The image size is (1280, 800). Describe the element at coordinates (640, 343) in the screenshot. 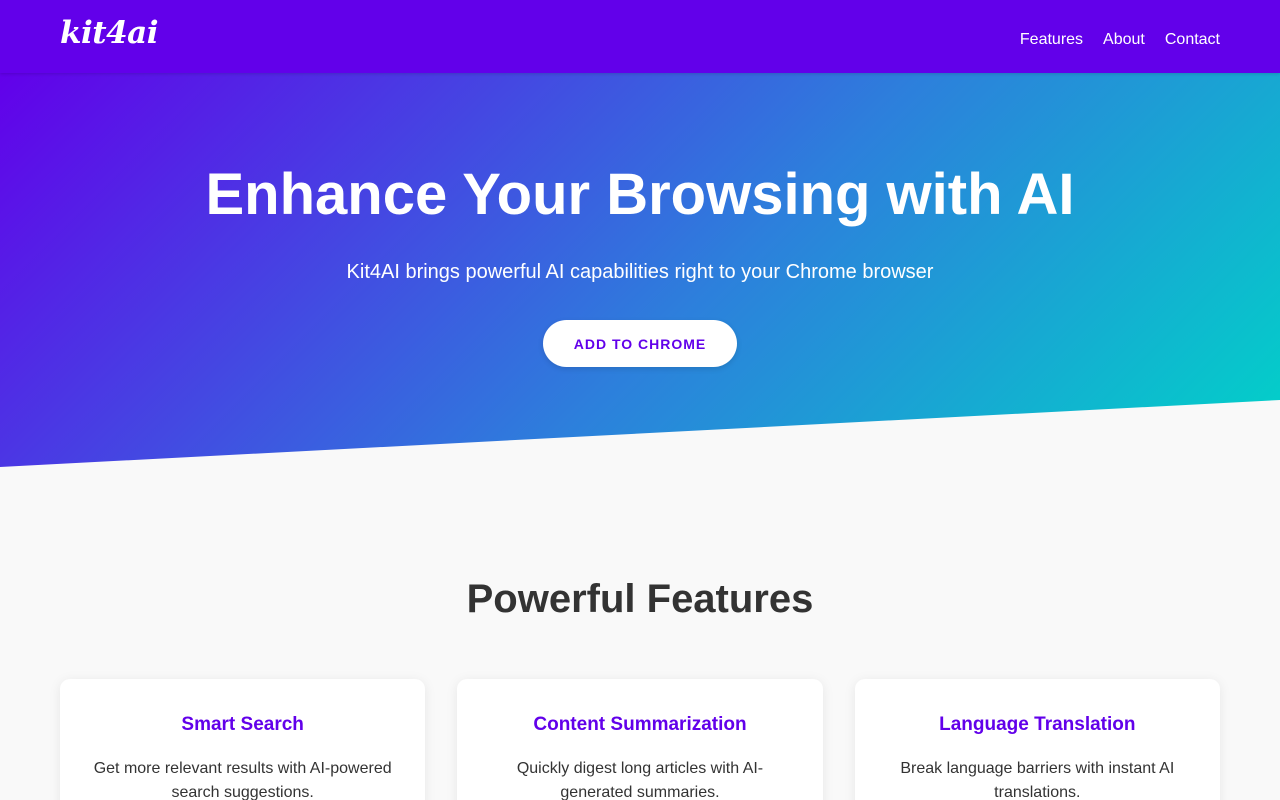

I see `add-to-chrome-button: ADD TO CHROME` at that location.